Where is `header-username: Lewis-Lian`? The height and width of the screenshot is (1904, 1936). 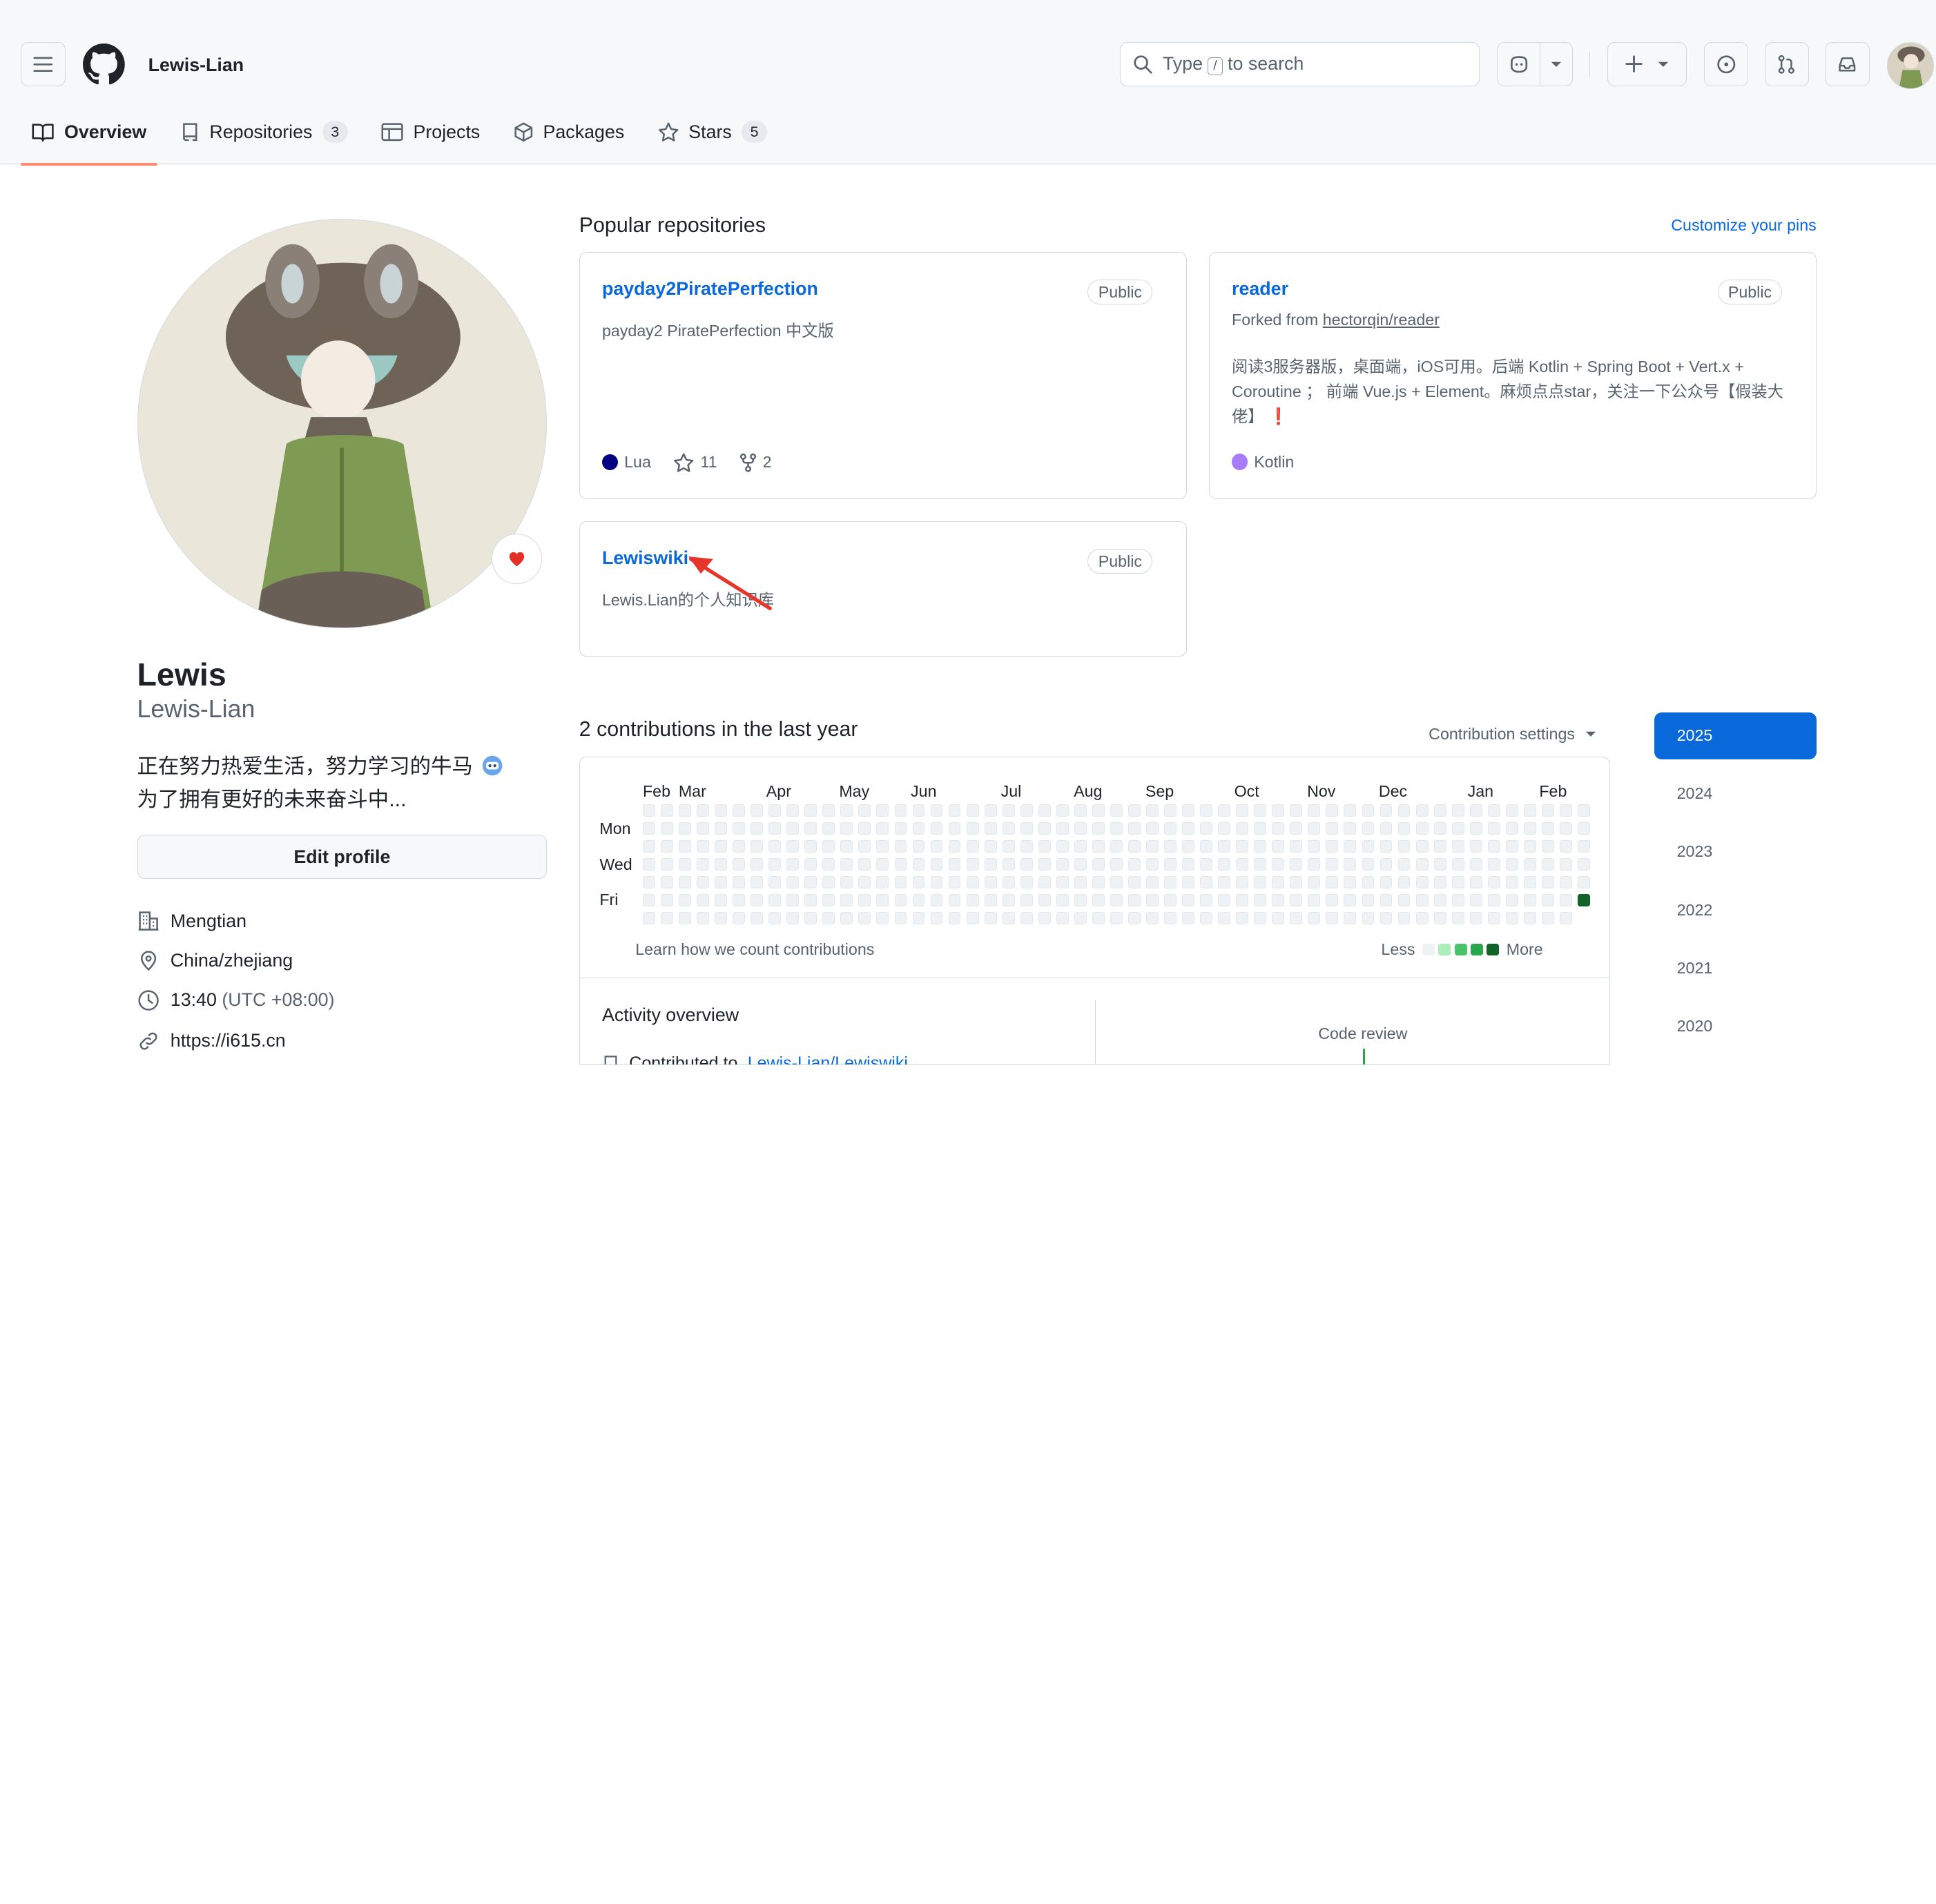 header-username: Lewis-Lian is located at coordinates (196, 65).